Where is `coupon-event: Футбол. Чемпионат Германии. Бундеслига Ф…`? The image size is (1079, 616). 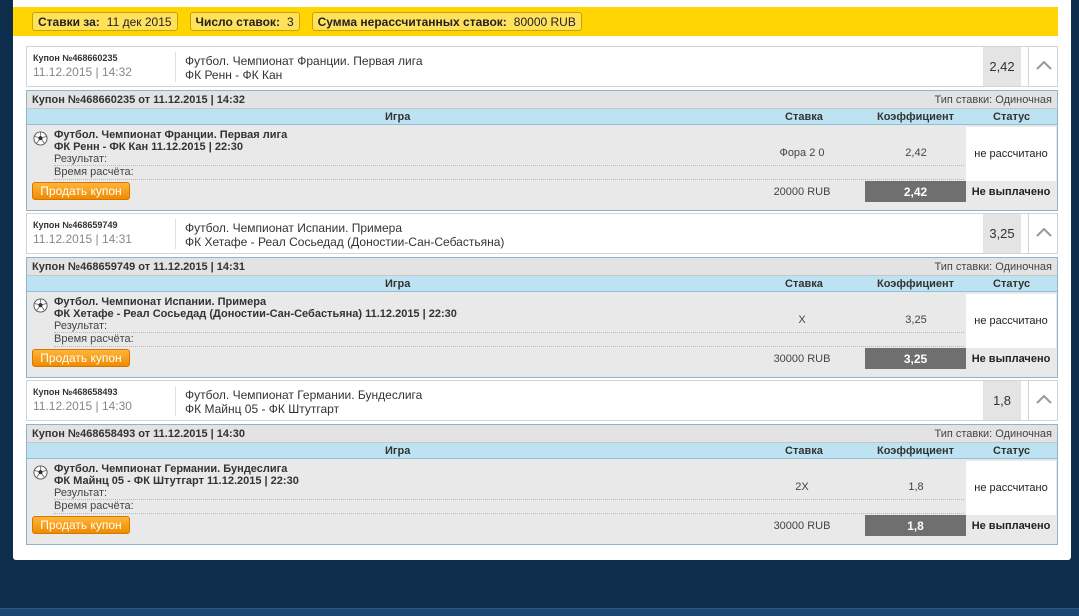
coupon-event: Футбол. Чемпионат Германии. Бундеслига Ф… is located at coordinates (303, 402).